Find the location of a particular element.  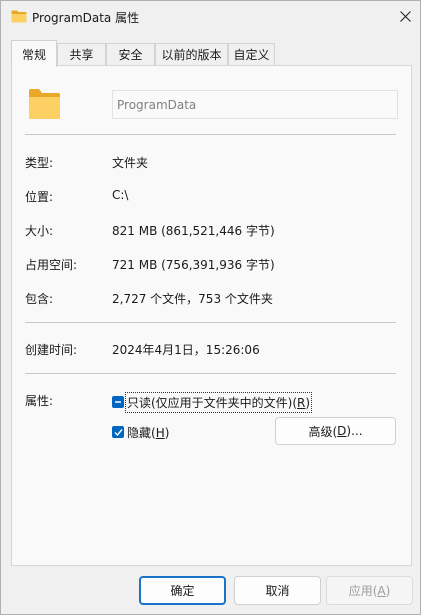

hidden-checkbox is located at coordinates (118, 432).